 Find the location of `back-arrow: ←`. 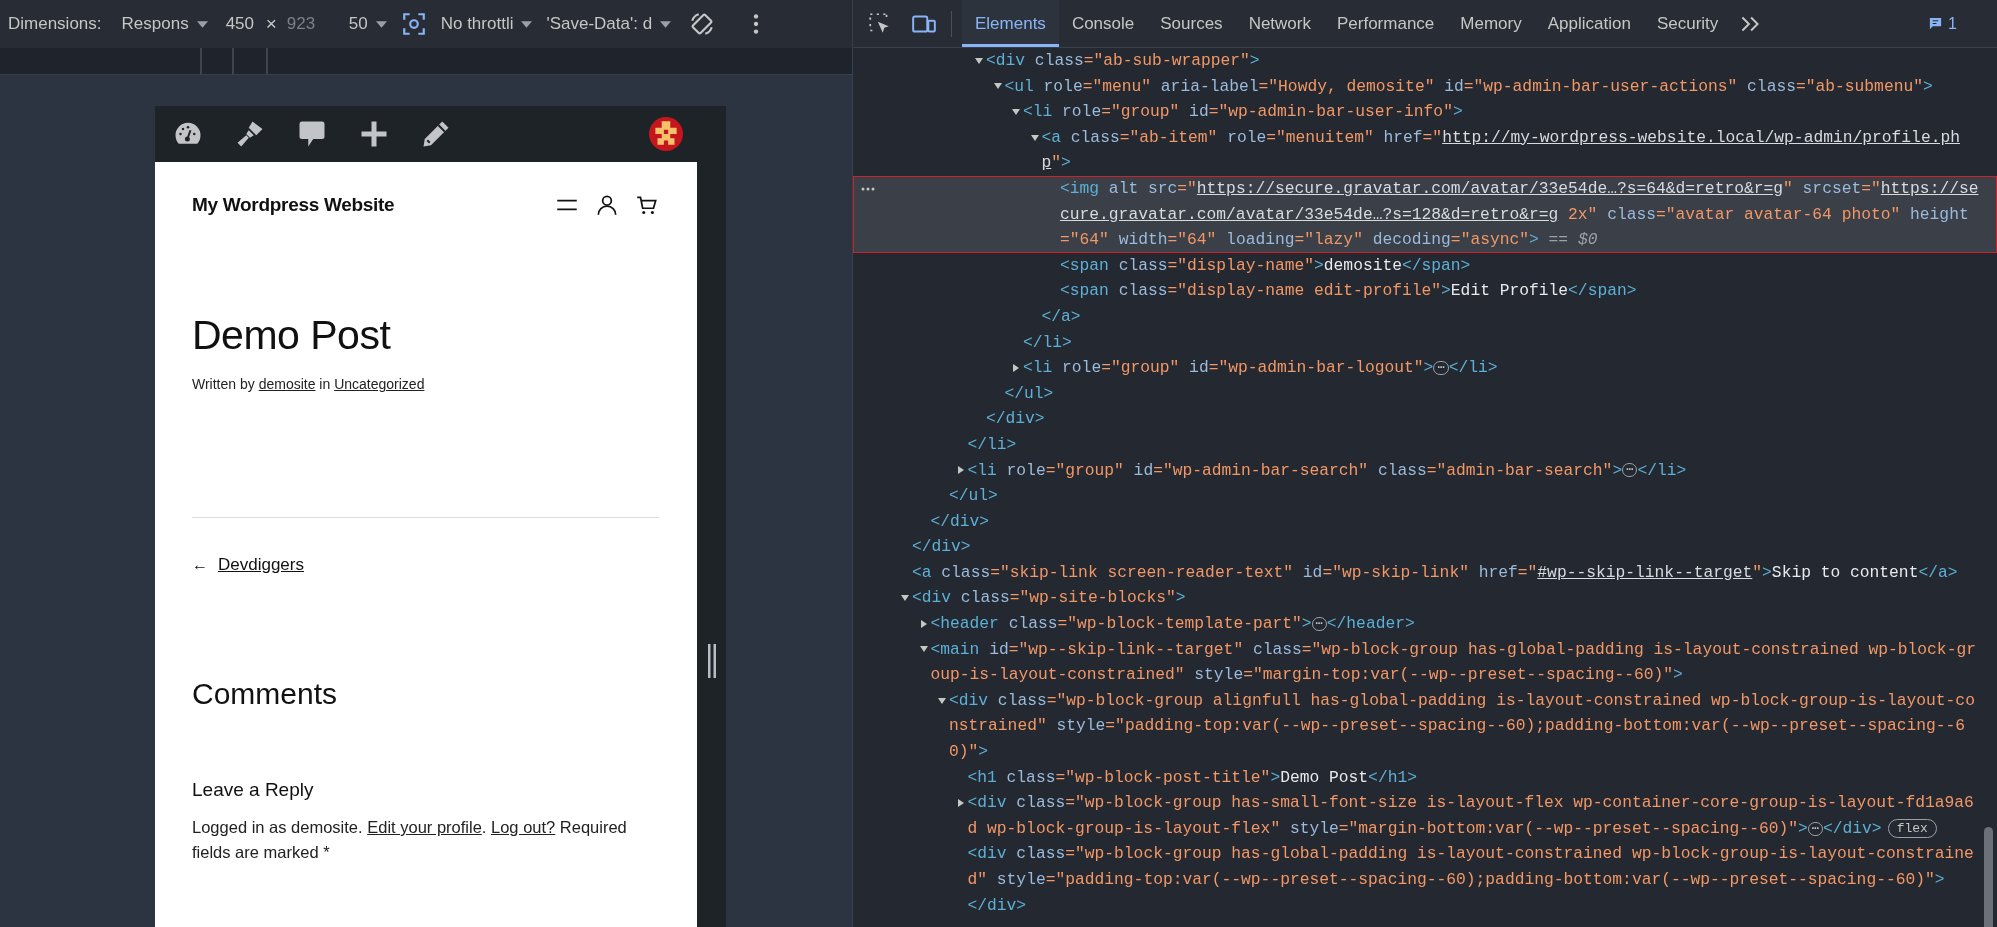

back-arrow: ← is located at coordinates (200, 565).